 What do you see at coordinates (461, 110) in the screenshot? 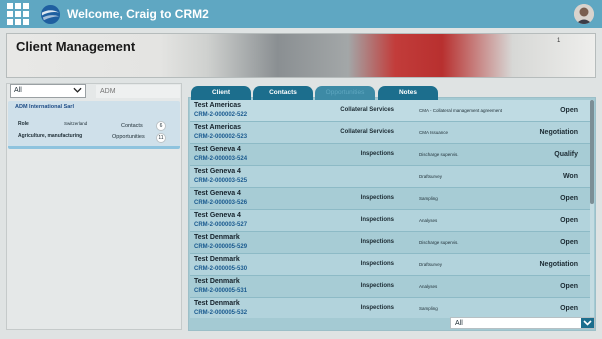
I see `service-description: CMA - Collateral management agreement` at bounding box center [461, 110].